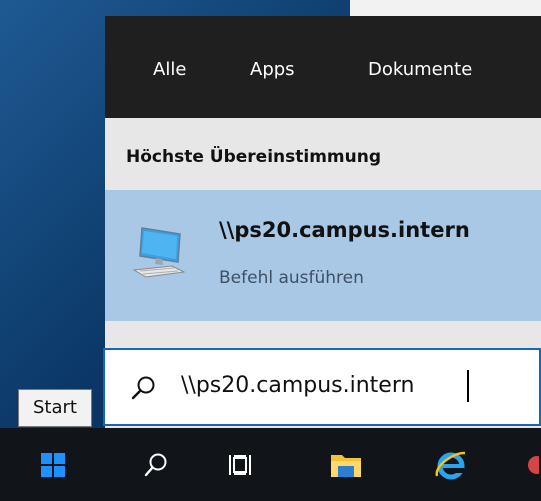  I want to click on computer-icon, so click(162, 254).